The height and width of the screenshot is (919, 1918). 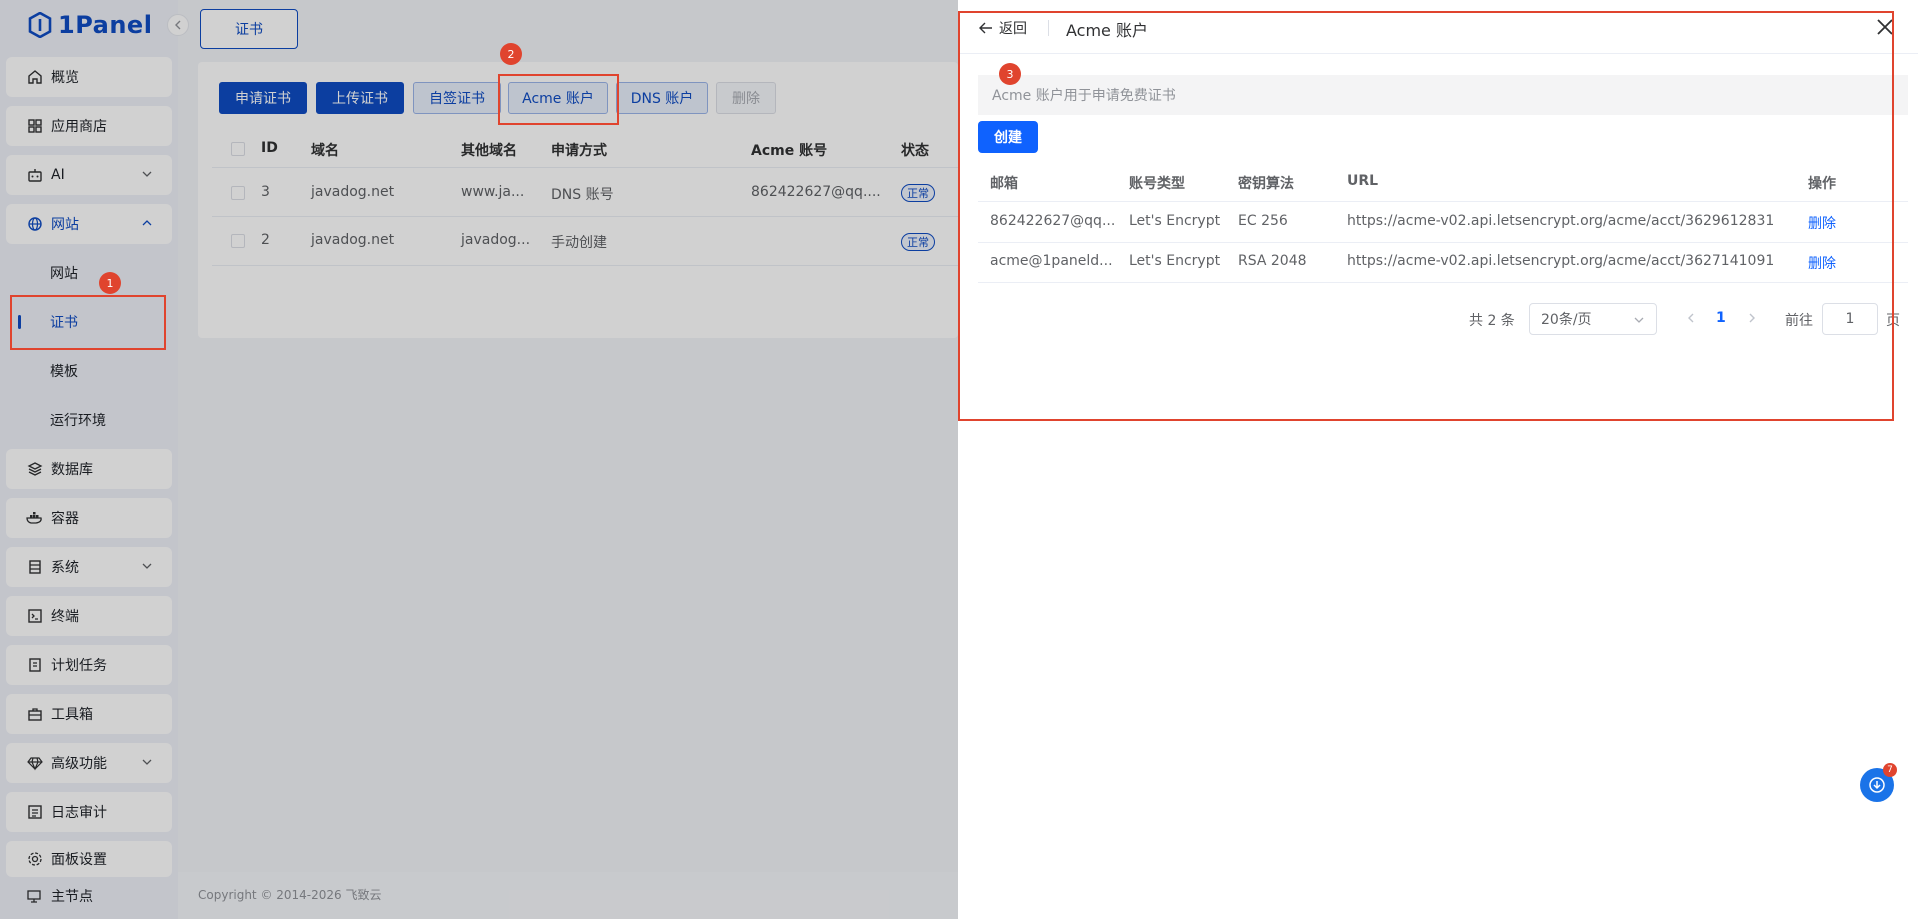 I want to click on arrow-left-icon, so click(x=985, y=28).